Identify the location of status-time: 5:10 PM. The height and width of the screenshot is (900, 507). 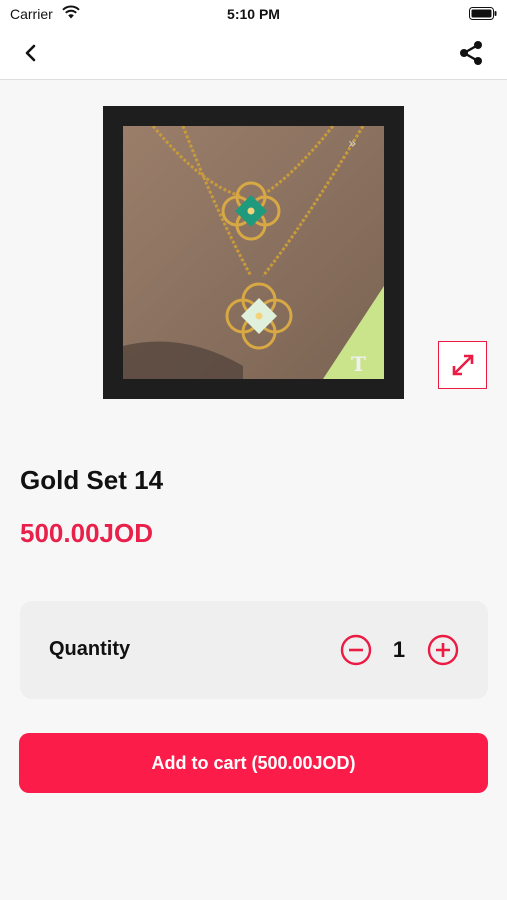
(253, 14).